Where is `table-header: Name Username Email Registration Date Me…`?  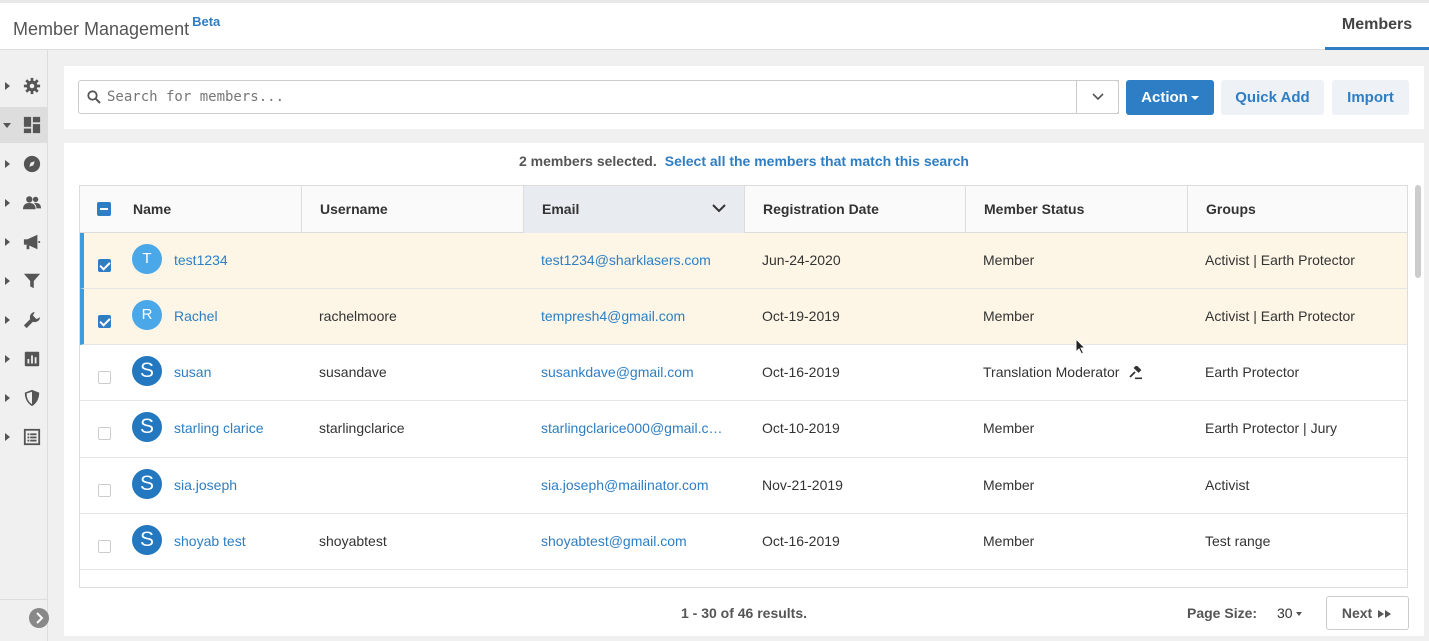 table-header: Name Username Email Registration Date Me… is located at coordinates (743, 209).